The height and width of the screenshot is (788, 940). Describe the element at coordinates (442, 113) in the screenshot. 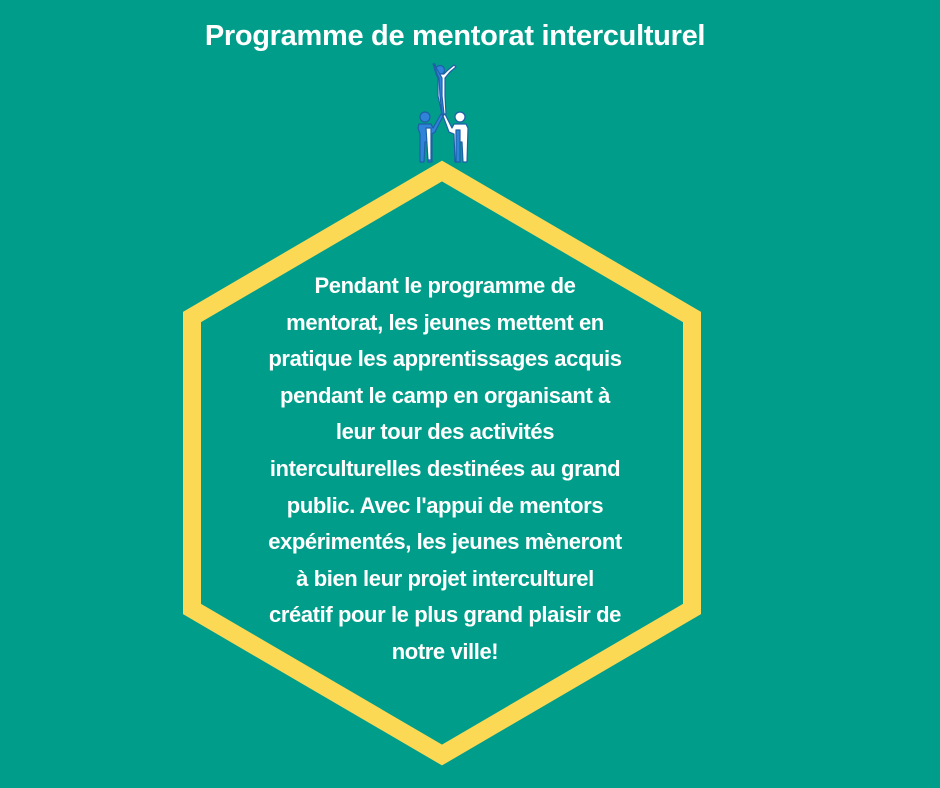

I see `human-pyramid-icon` at that location.